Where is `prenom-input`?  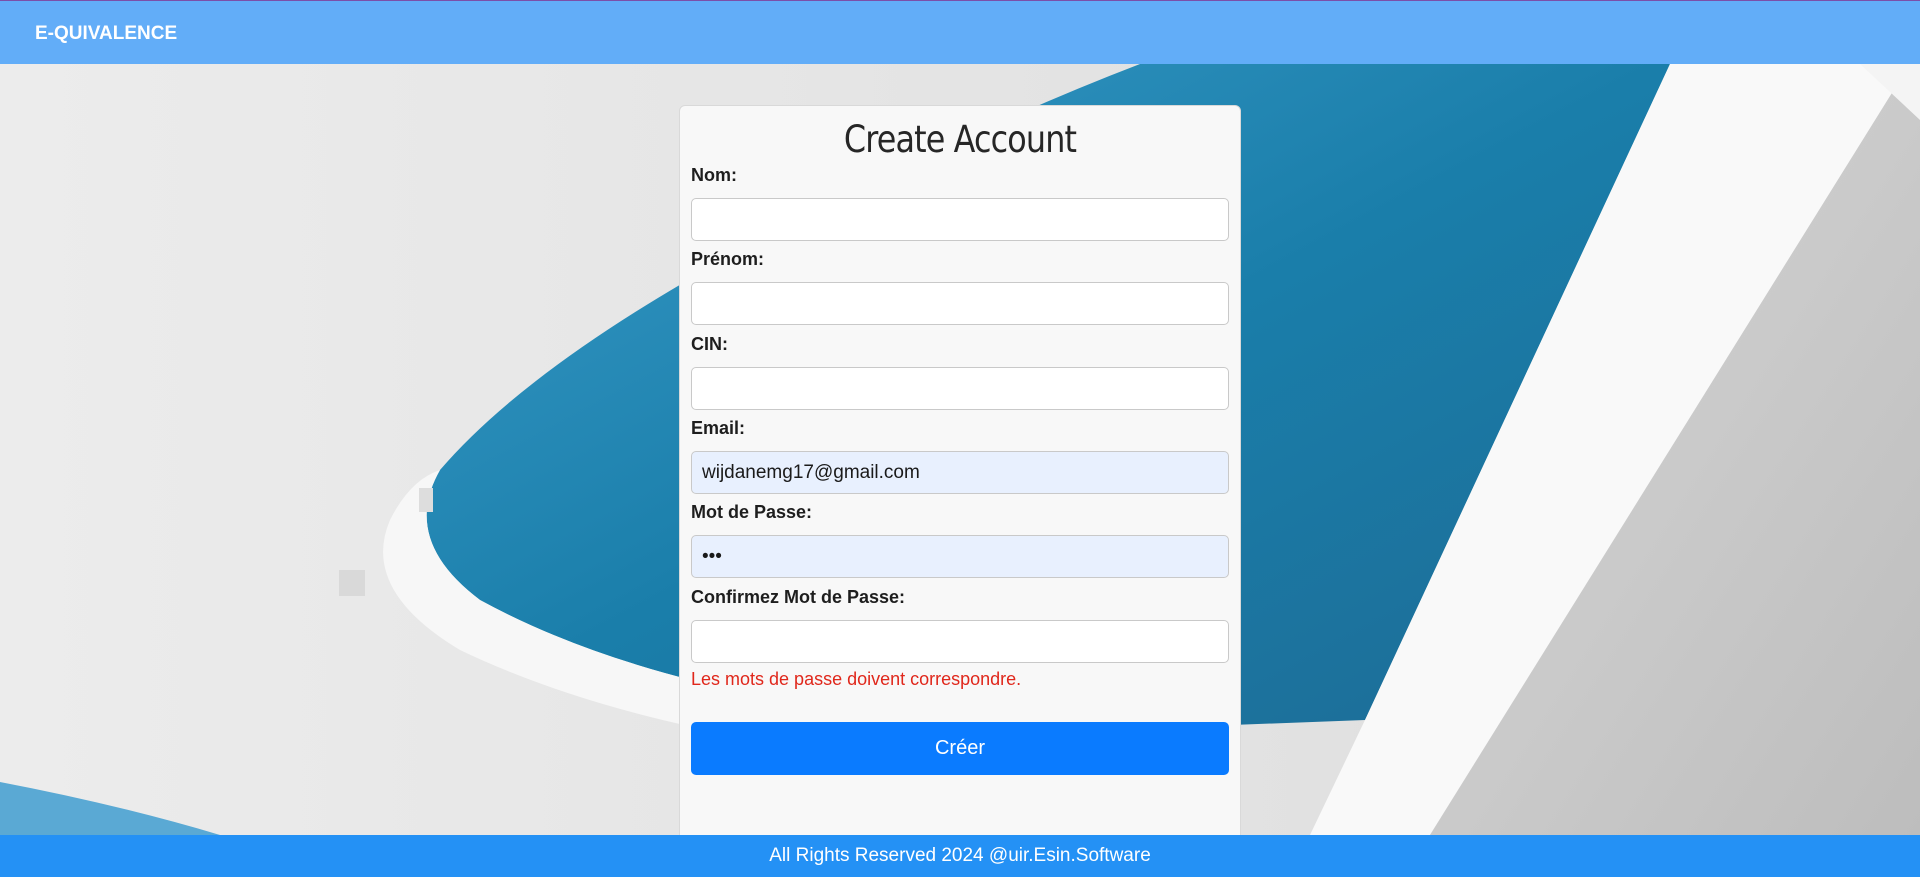
prenom-input is located at coordinates (960, 303).